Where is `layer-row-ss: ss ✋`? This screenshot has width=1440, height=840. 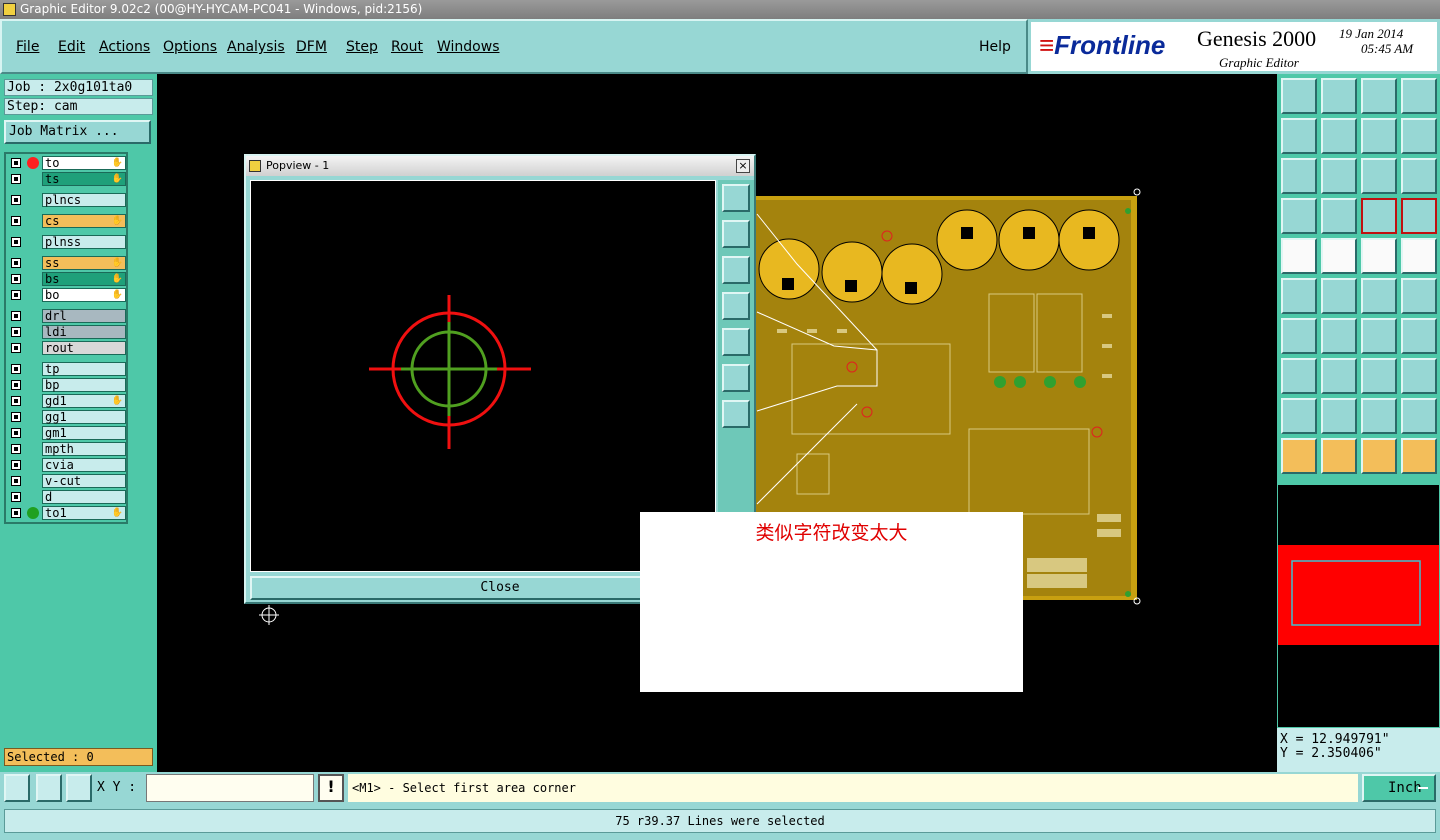
layer-row-ss: ss ✋ is located at coordinates (67, 263).